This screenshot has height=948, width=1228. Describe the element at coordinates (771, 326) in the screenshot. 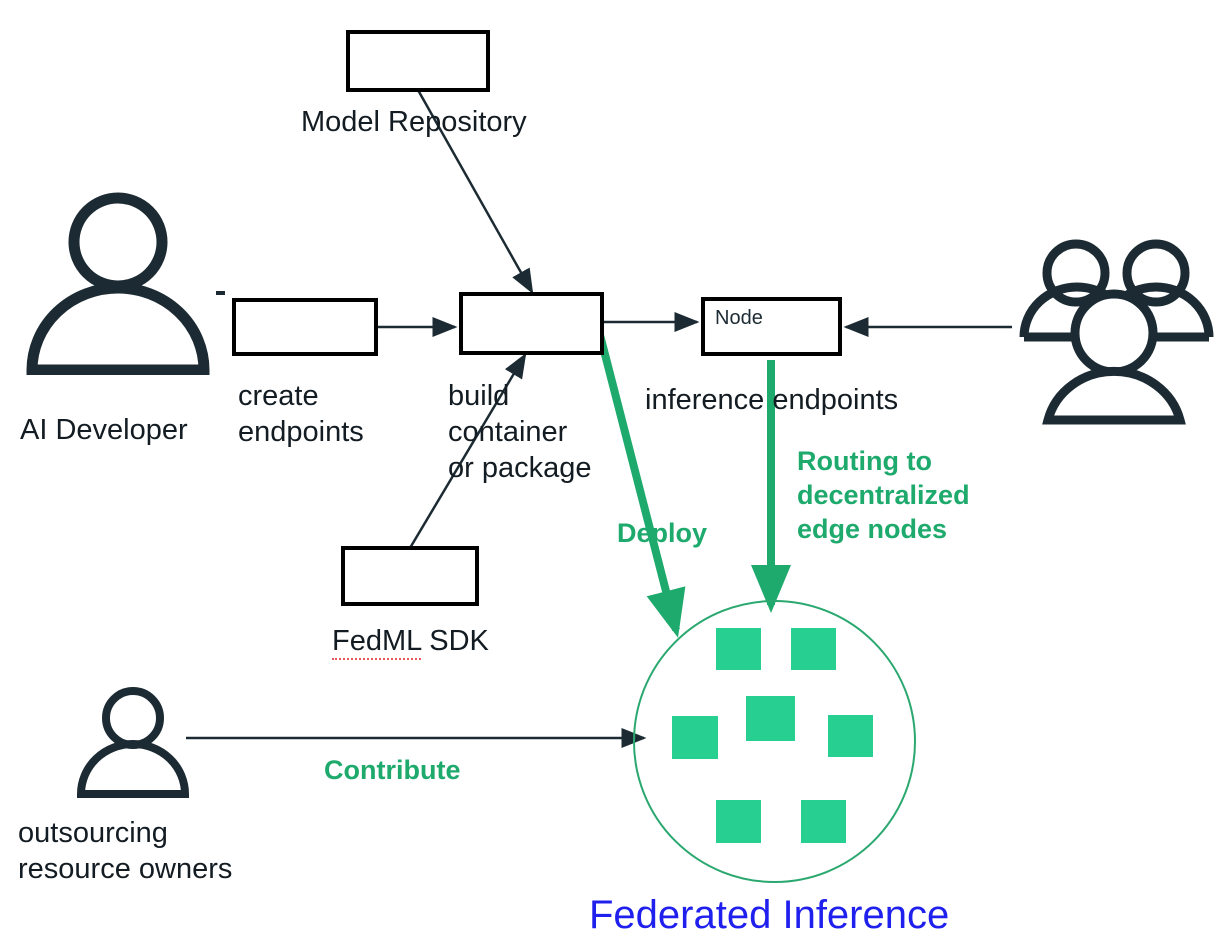

I see `box-node: Node` at that location.